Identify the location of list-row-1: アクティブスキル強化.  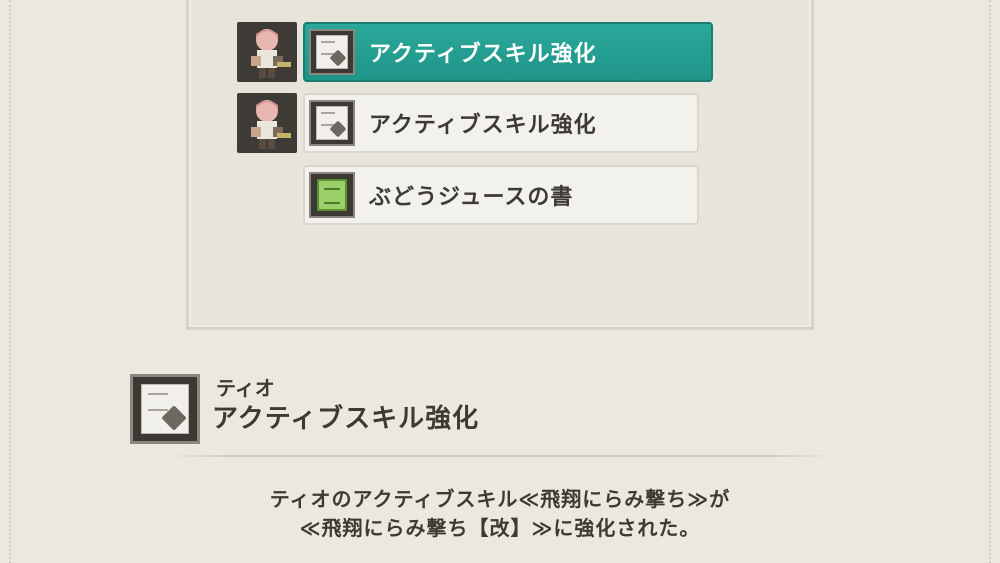
(477, 53).